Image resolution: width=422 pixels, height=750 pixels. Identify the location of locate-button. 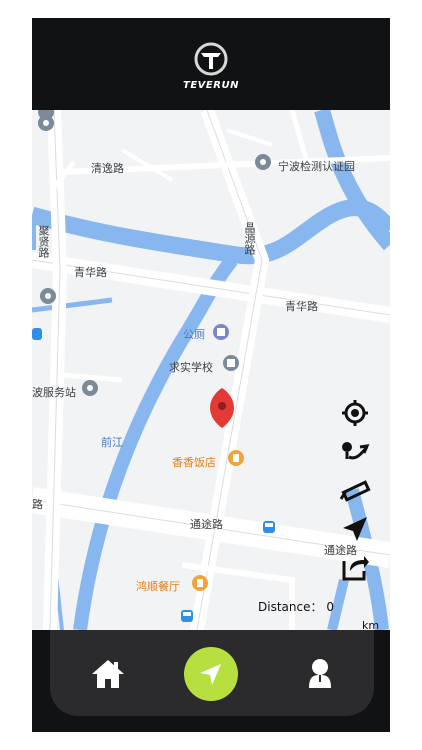
(355, 413).